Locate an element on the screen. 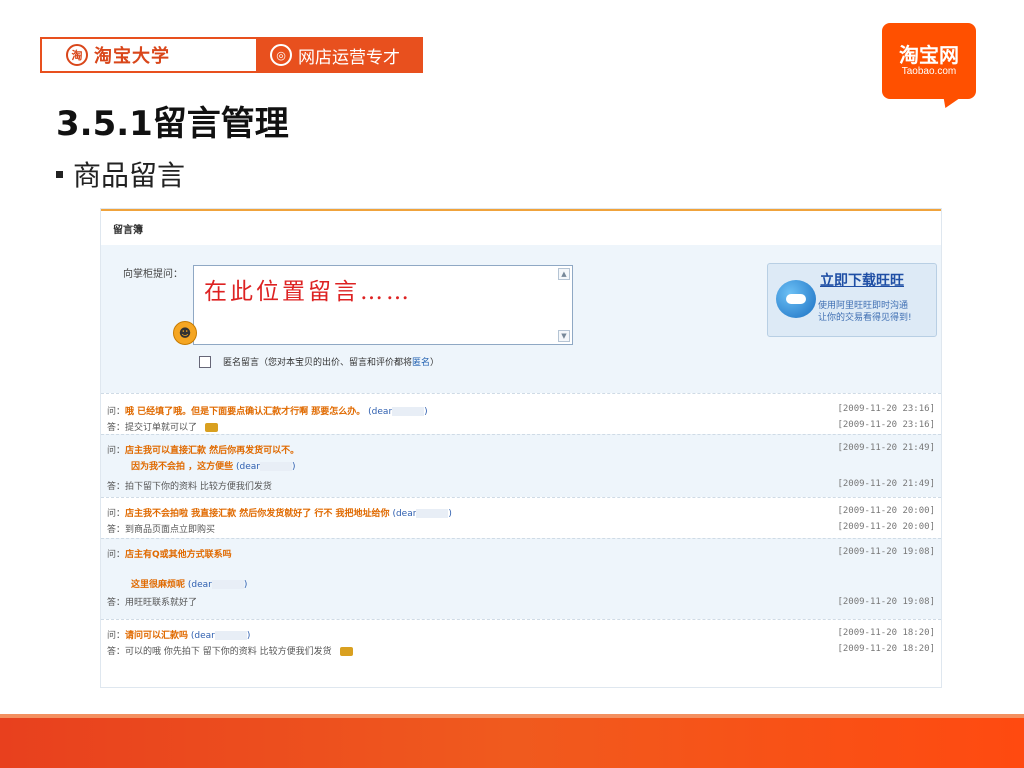  answer-timestamp: [2009-11-20 21:49] is located at coordinates (886, 484).